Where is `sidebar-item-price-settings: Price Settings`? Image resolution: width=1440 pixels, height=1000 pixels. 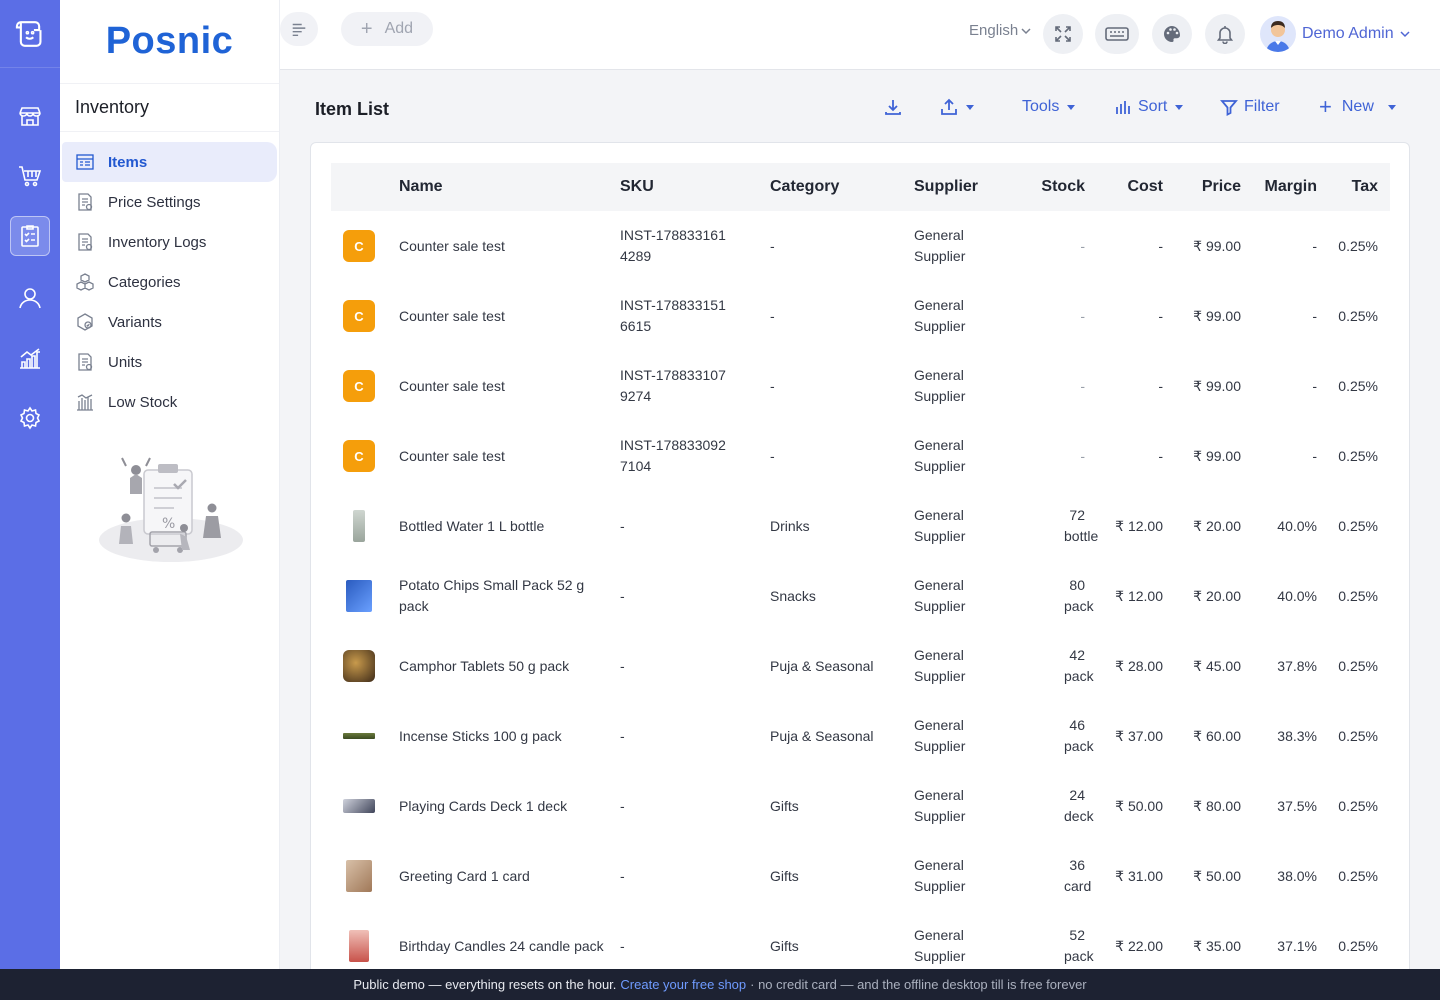
sidebar-item-price-settings: Price Settings is located at coordinates (169, 202).